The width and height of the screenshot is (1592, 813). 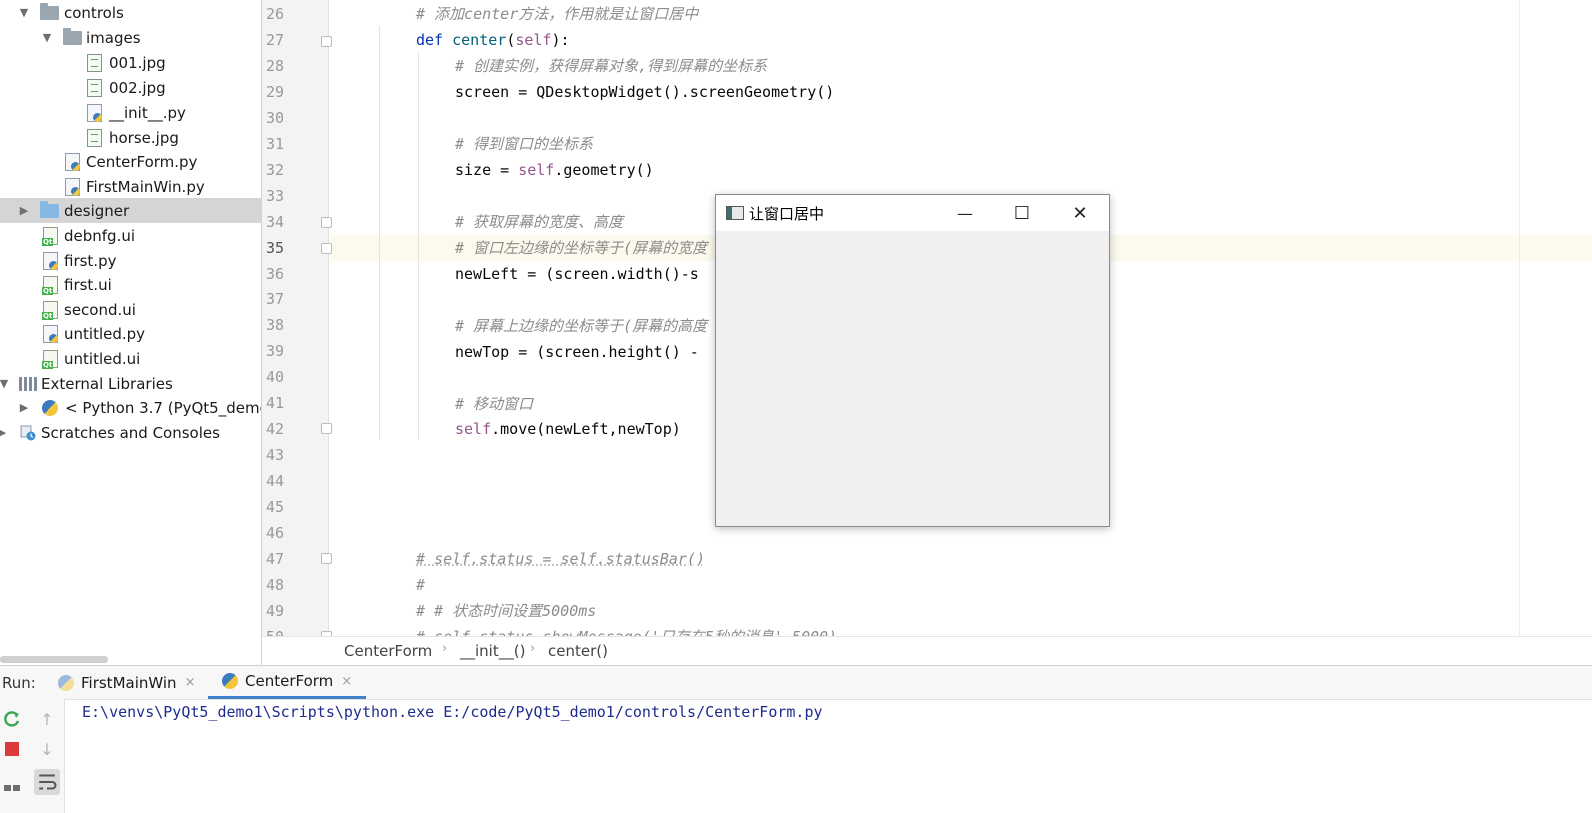 I want to click on tree-item-label: untitled.ui, so click(x=102, y=358).